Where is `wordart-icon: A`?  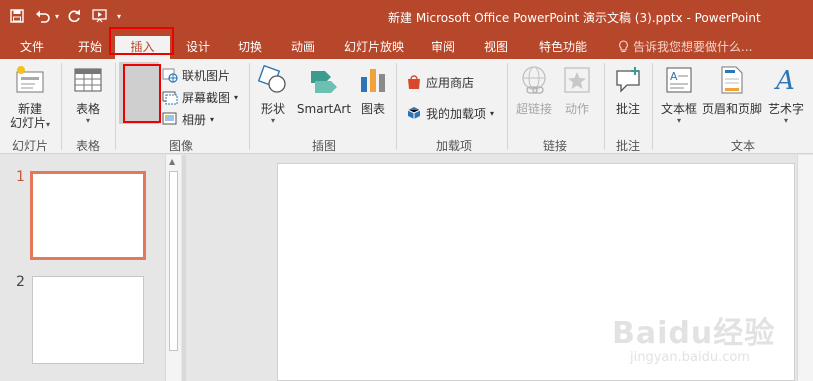 wordart-icon: A is located at coordinates (786, 81).